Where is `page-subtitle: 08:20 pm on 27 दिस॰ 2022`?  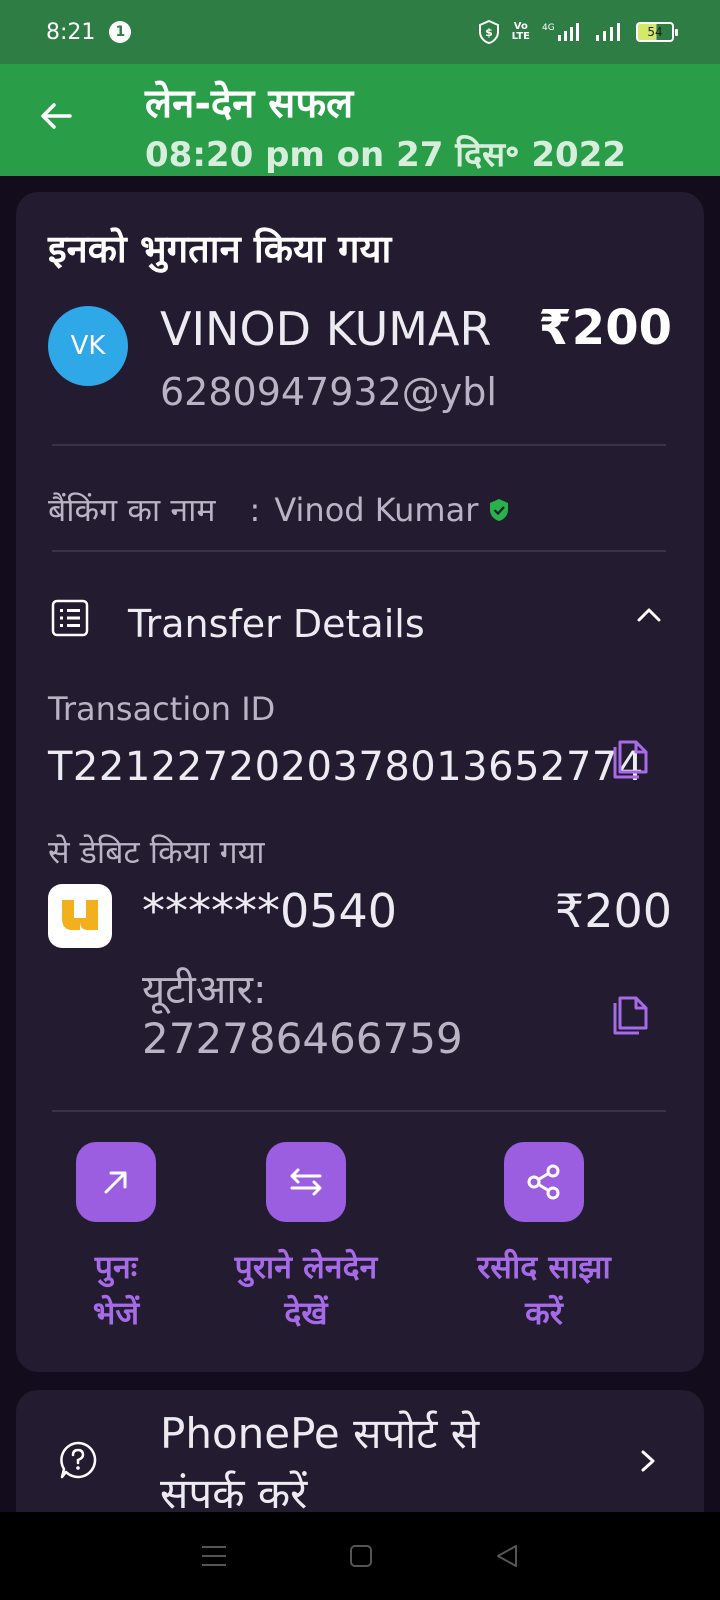 page-subtitle: 08:20 pm on 27 दिस॰ 2022 is located at coordinates (386, 155).